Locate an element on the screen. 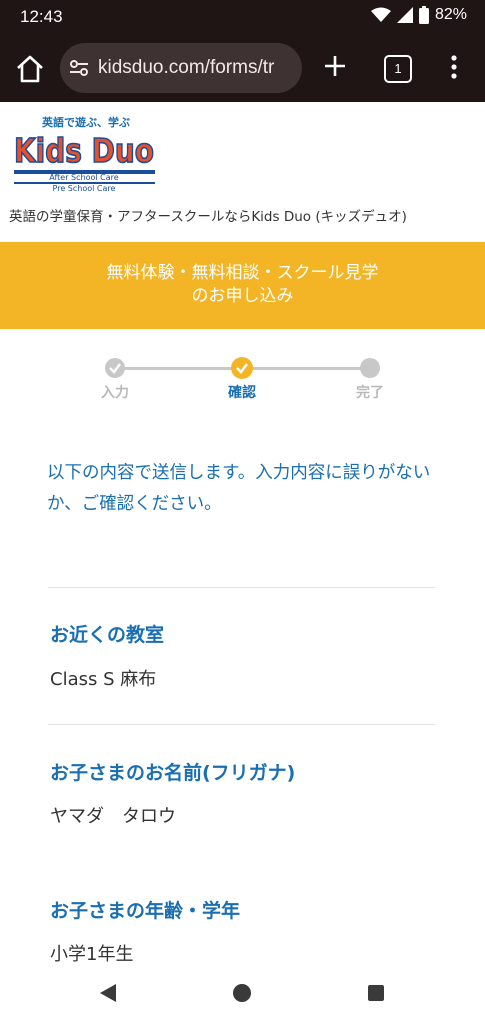  step-complete-label: 完了 is located at coordinates (370, 393).